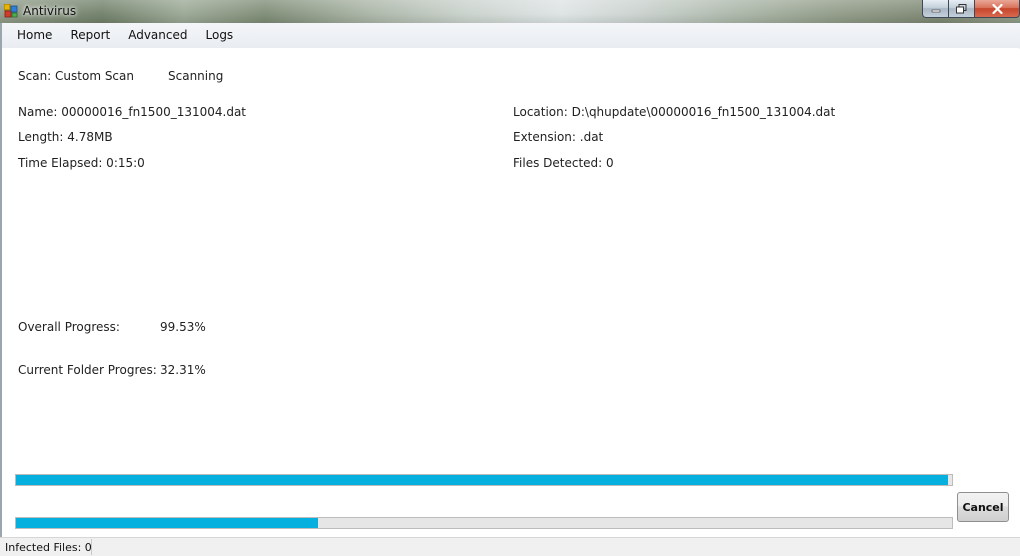 The width and height of the screenshot is (1020, 556). I want to click on menu-logs: Logs, so click(220, 35).